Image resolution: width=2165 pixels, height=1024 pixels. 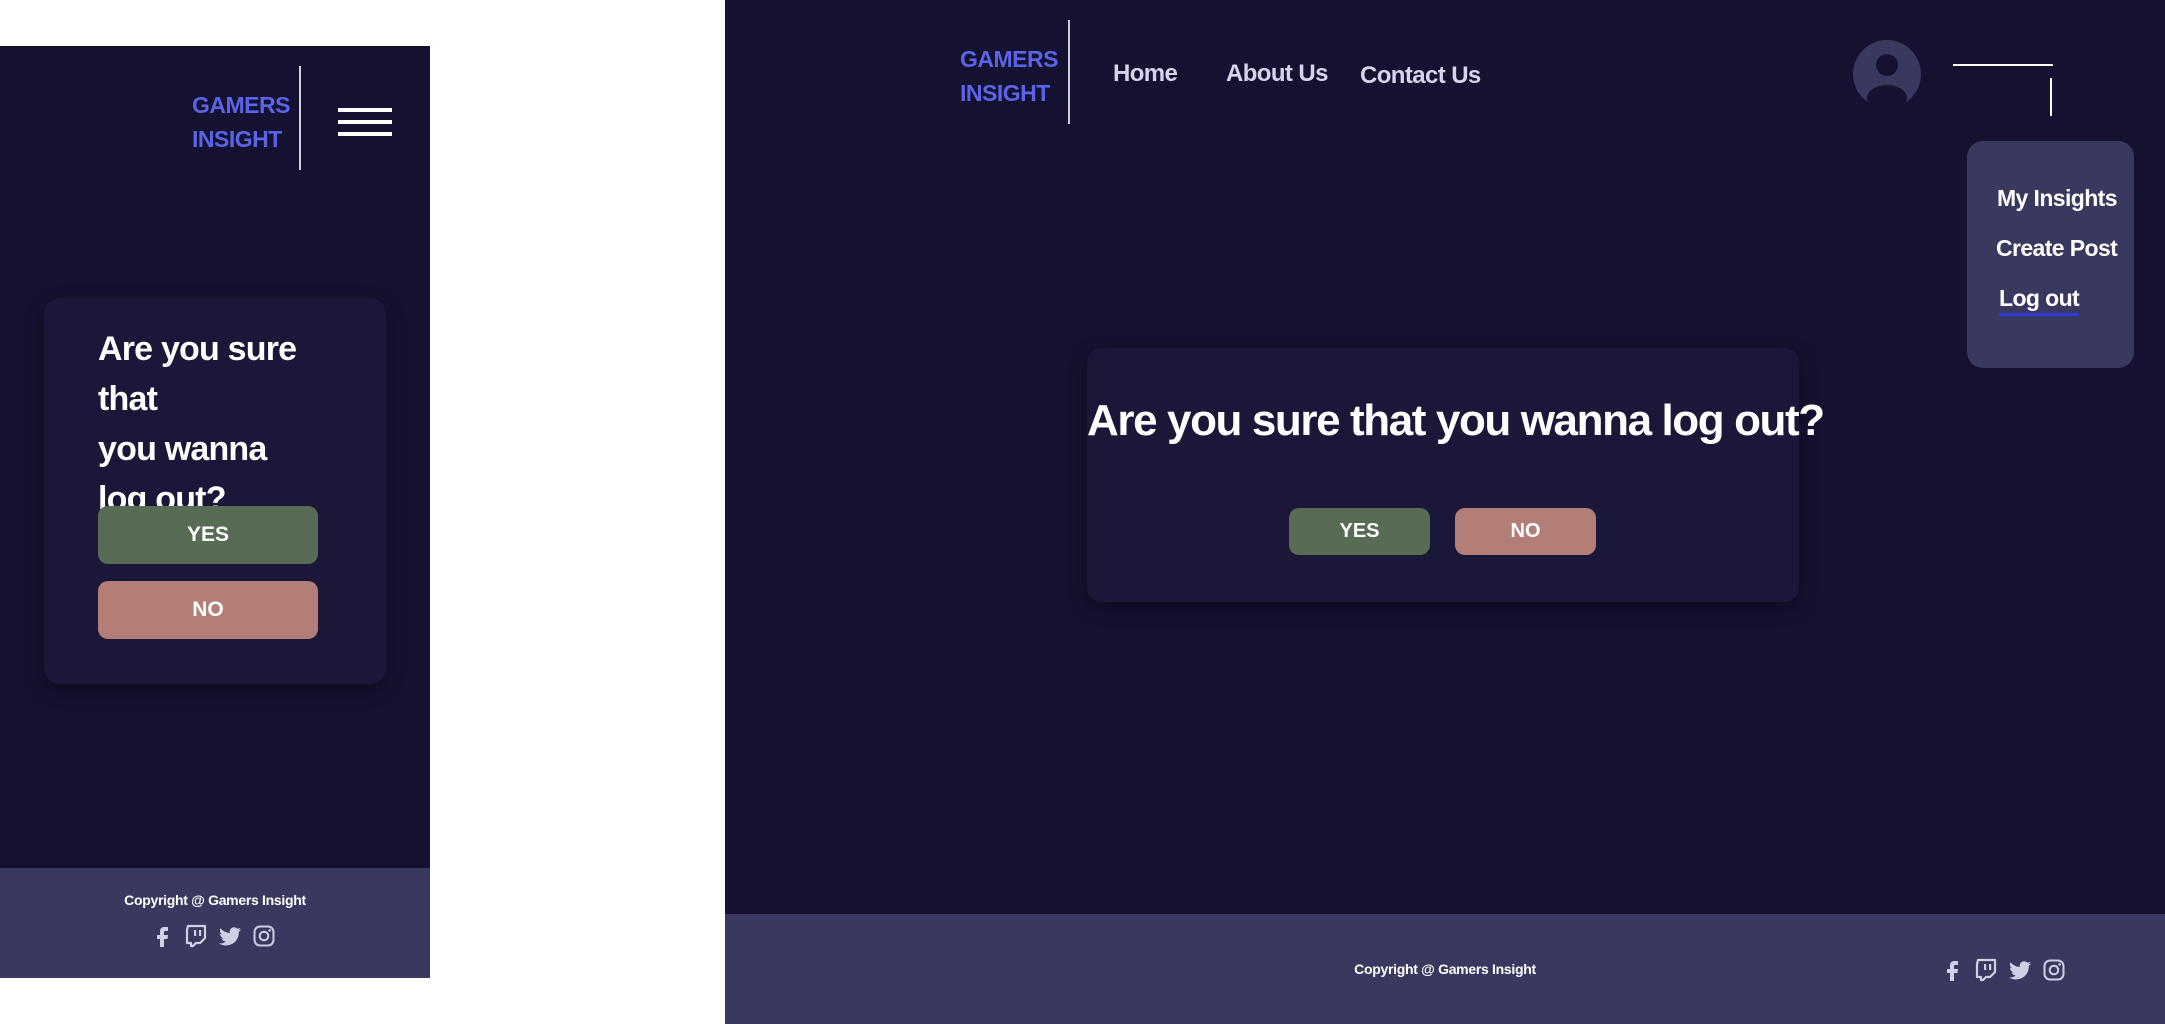 What do you see at coordinates (2057, 248) in the screenshot?
I see `menu-item-create-post: Create Post` at bounding box center [2057, 248].